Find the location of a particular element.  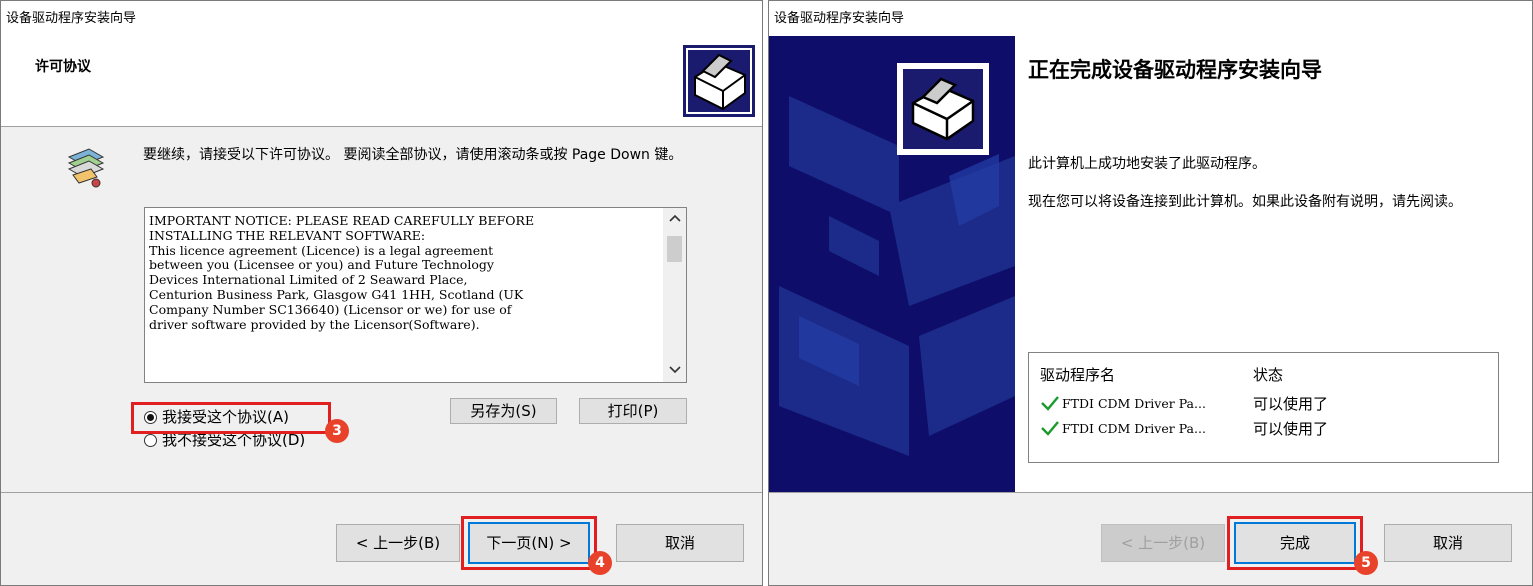

print-button: 打印(P) is located at coordinates (633, 411).